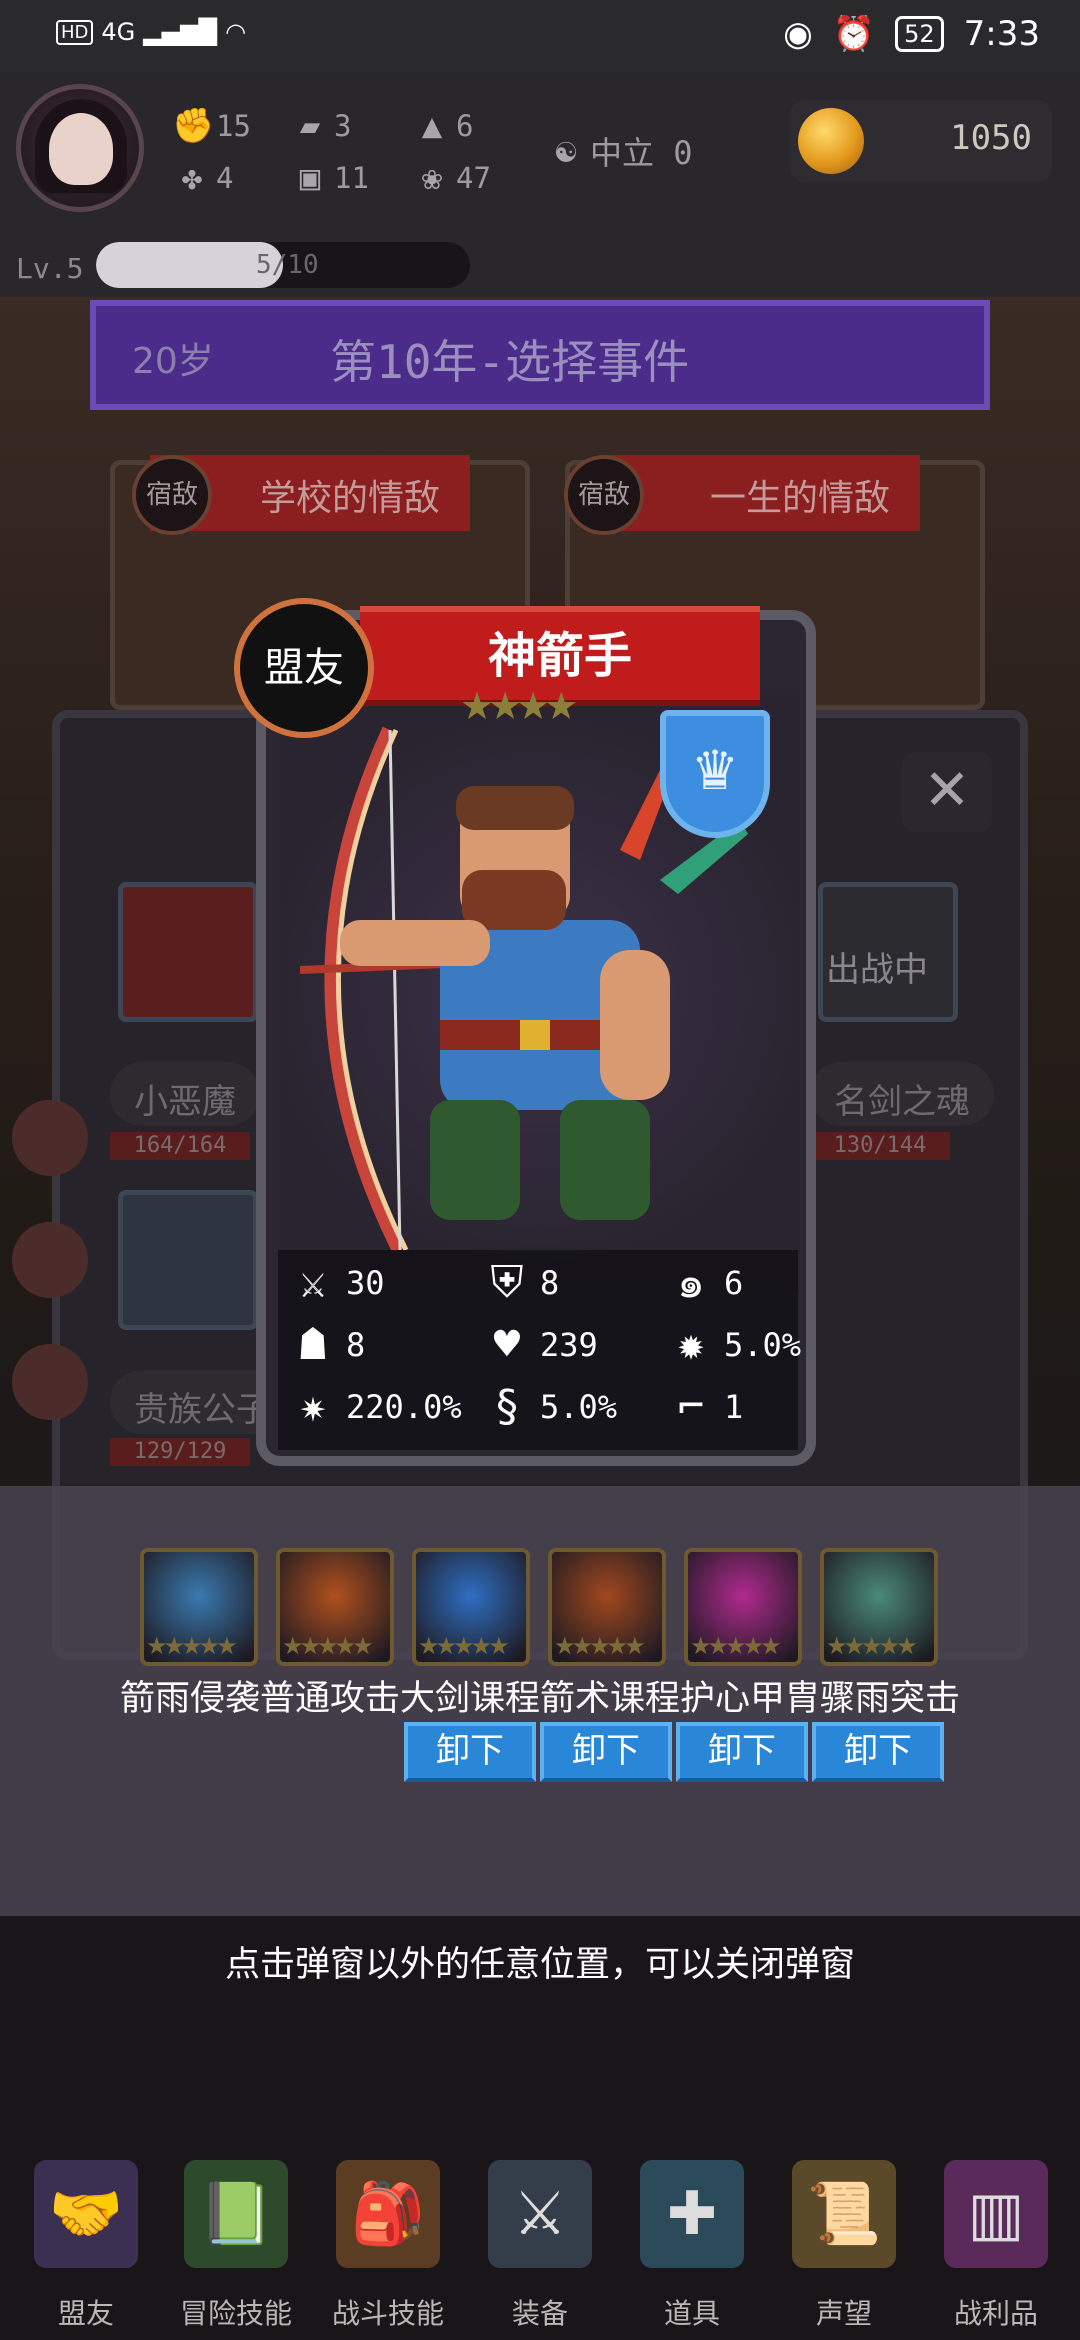 The height and width of the screenshot is (2340, 1080). What do you see at coordinates (188, 1260) in the screenshot?
I see `ally-slot-noble` at bounding box center [188, 1260].